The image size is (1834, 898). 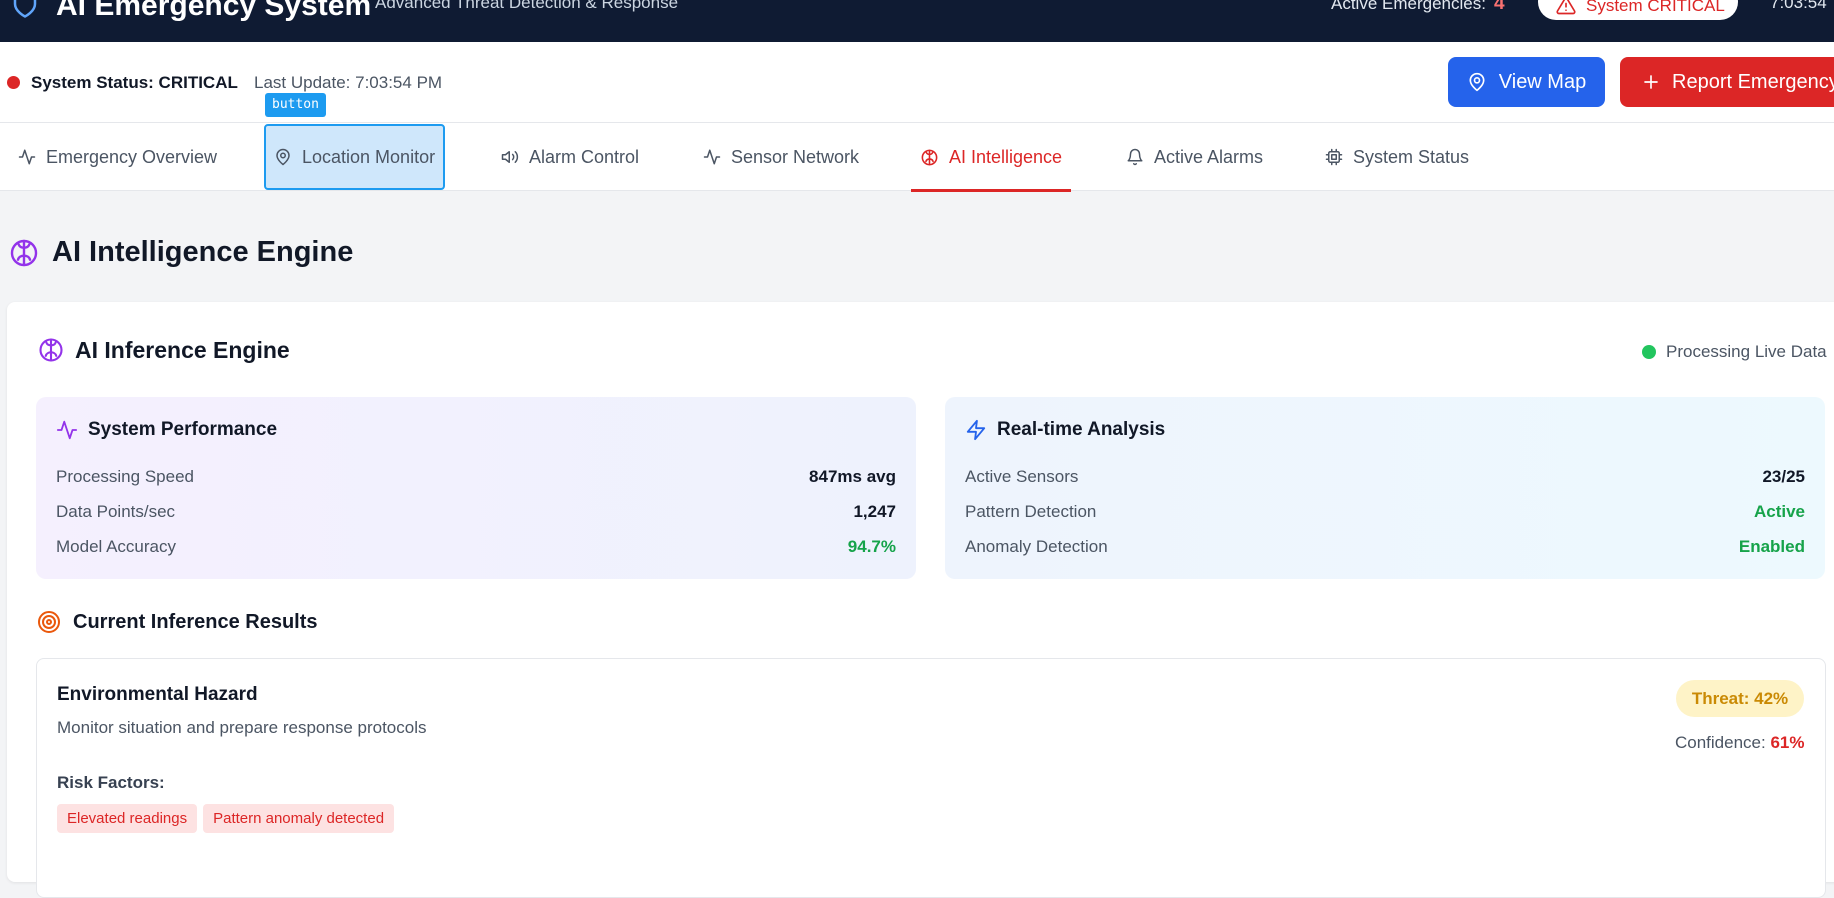 I want to click on view-map-label: View Map, so click(x=1542, y=81).